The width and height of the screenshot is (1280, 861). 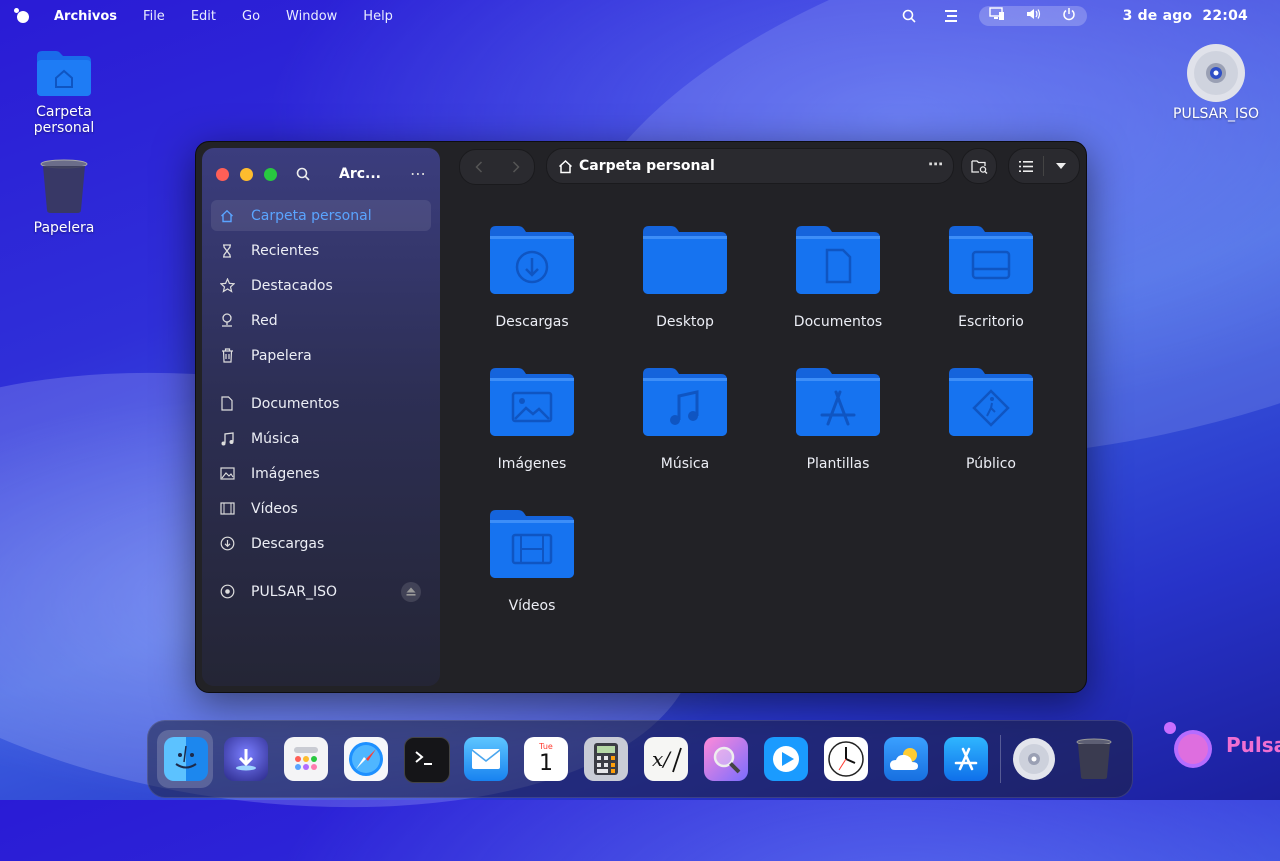 I want to click on folder-label: Vídeos, so click(x=532, y=606).